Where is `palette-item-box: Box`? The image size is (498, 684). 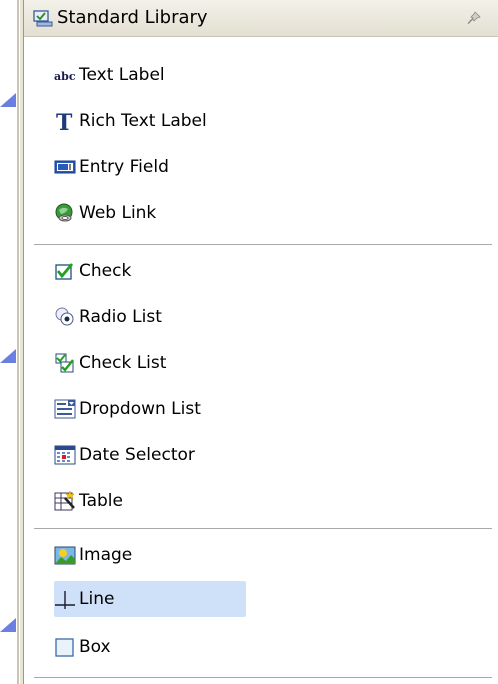
palette-item-box: Box is located at coordinates (150, 647).